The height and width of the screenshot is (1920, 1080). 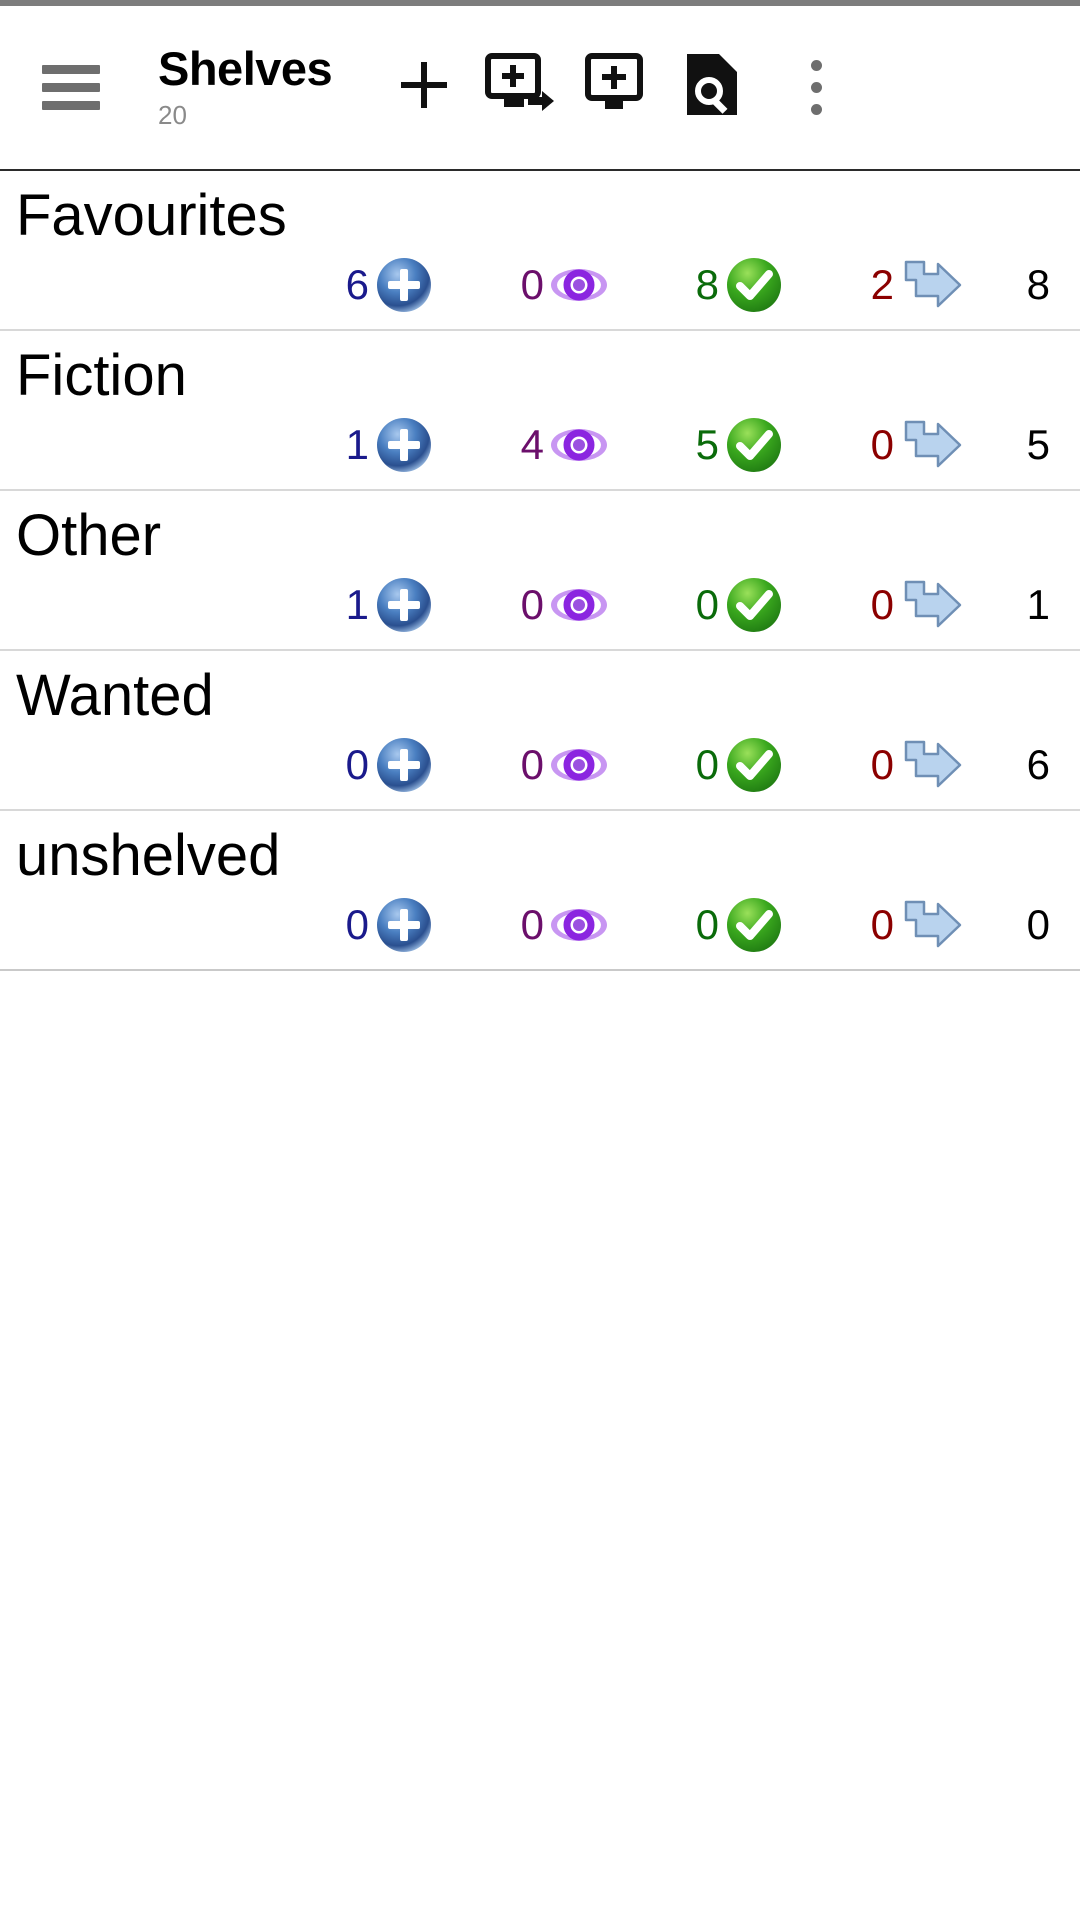 I want to click on search-button, so click(x=712, y=88).